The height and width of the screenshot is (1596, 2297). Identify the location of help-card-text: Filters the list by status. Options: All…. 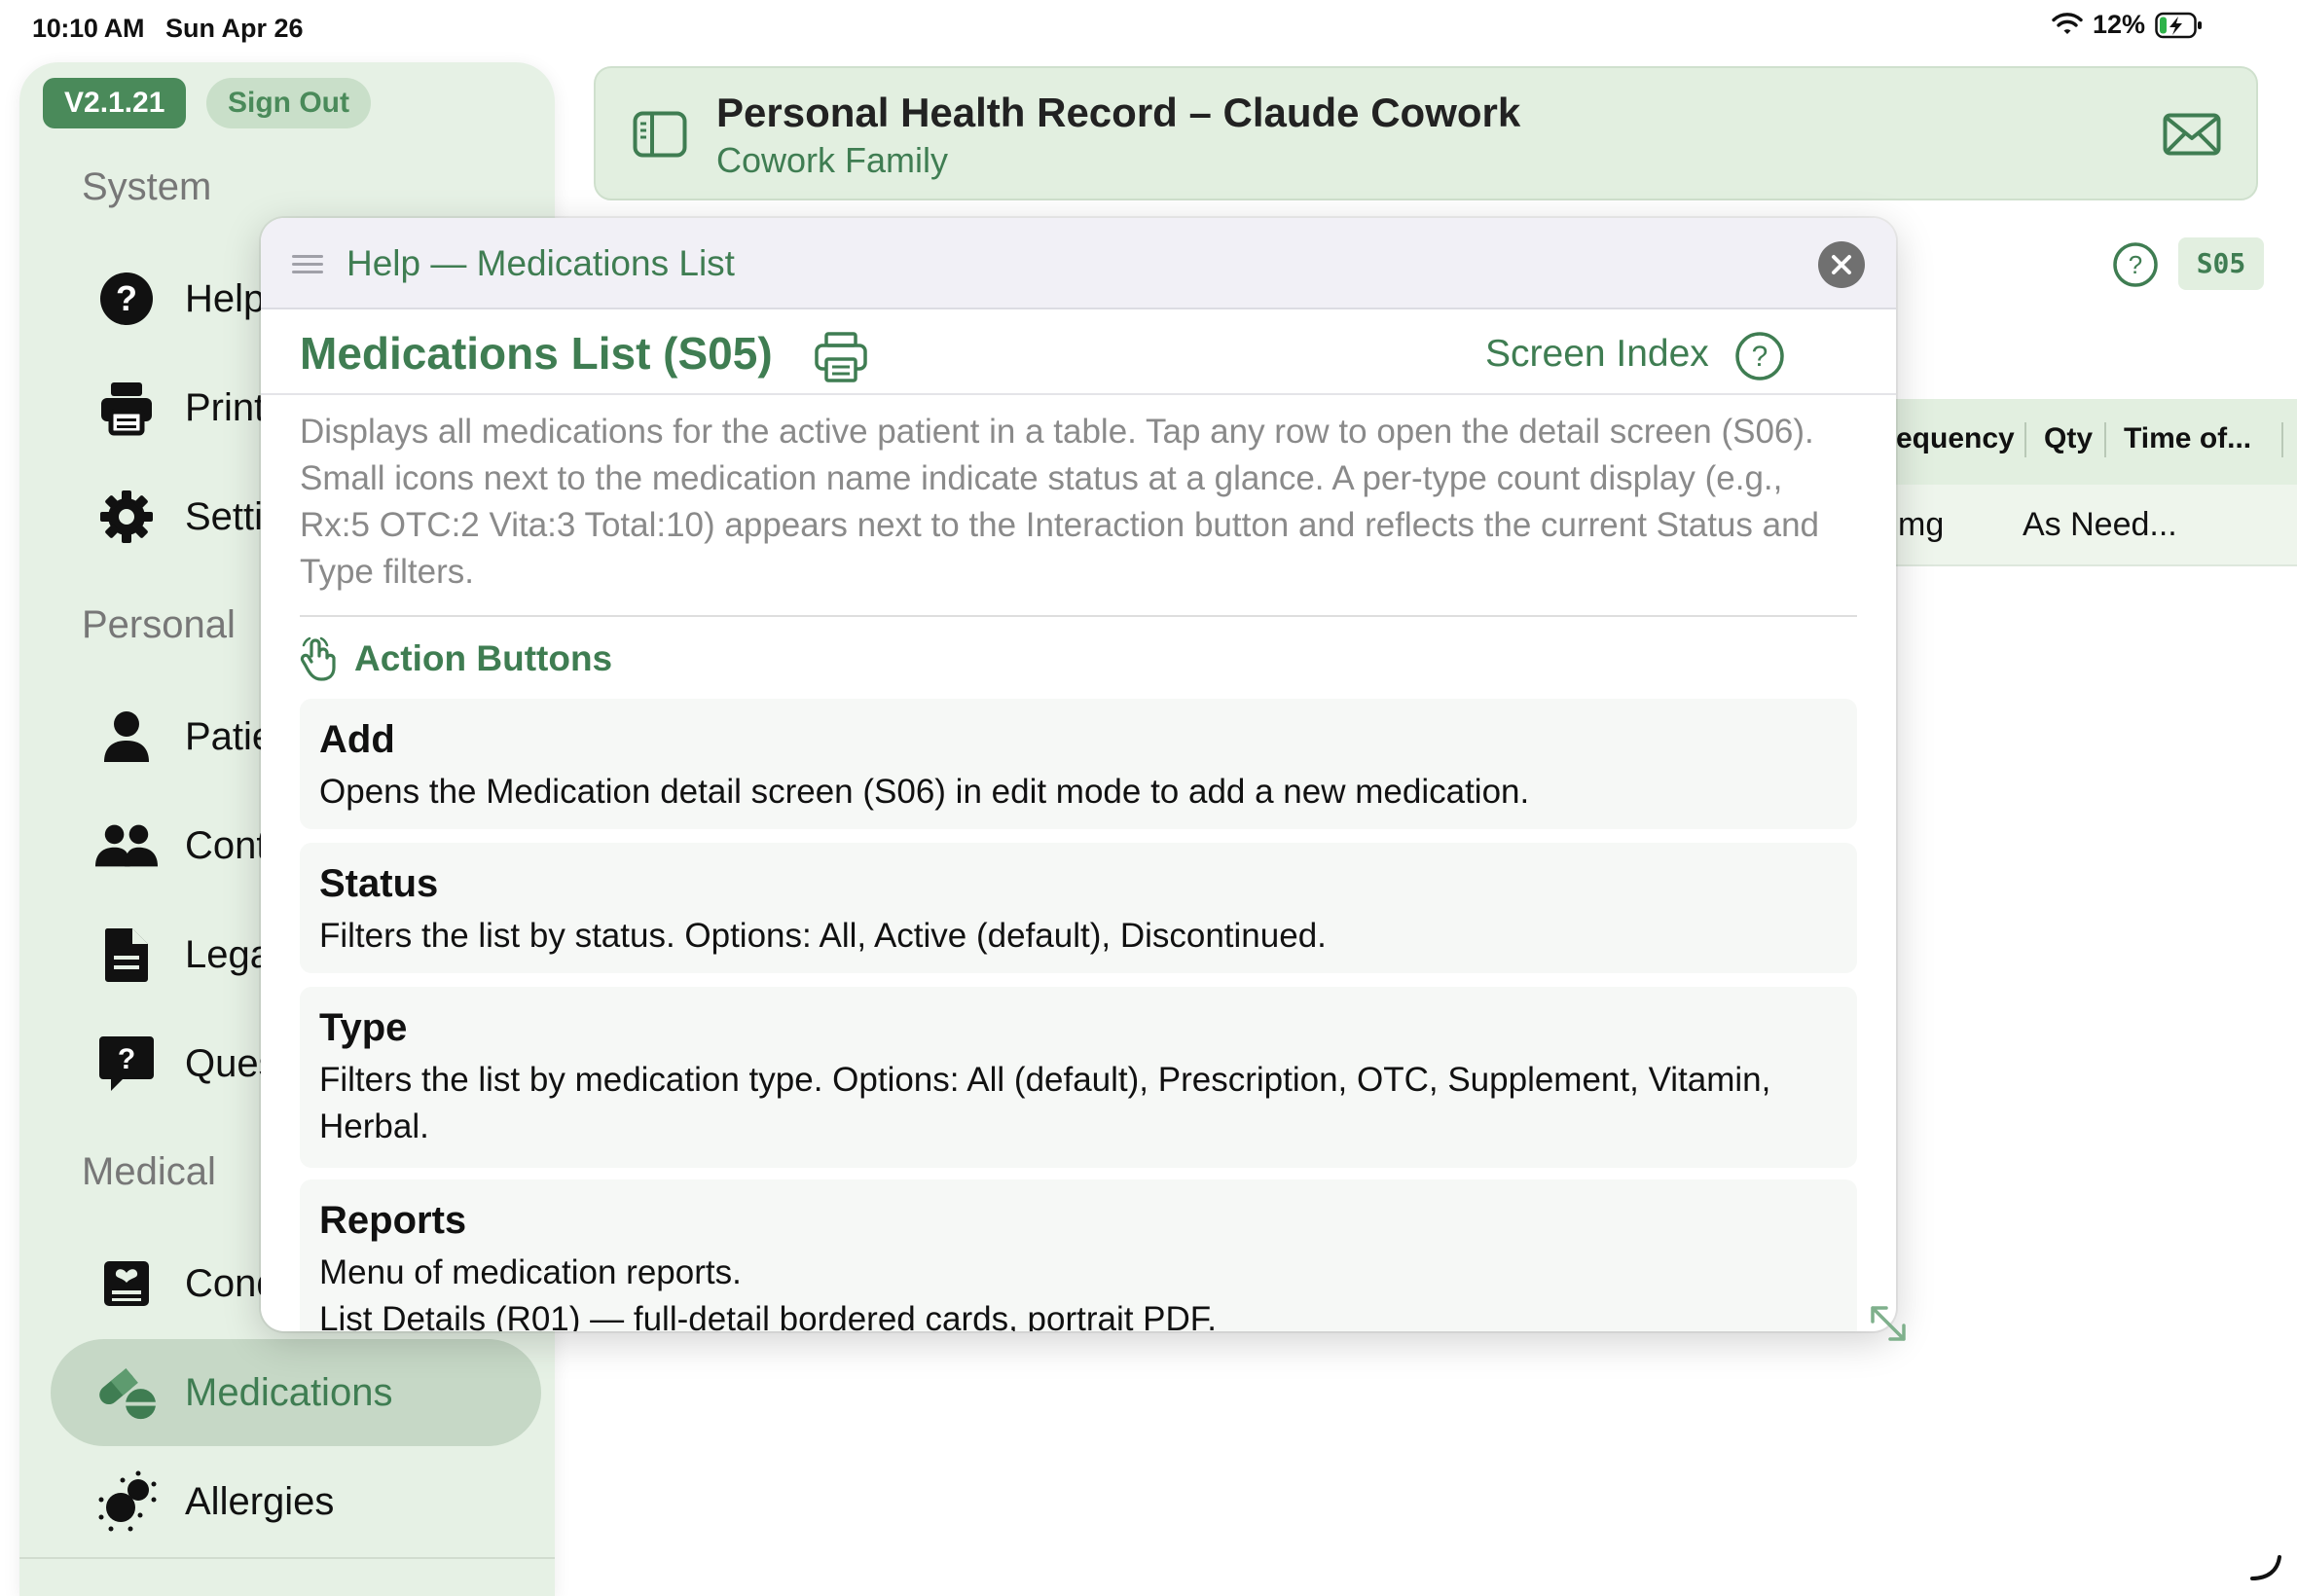
(823, 936).